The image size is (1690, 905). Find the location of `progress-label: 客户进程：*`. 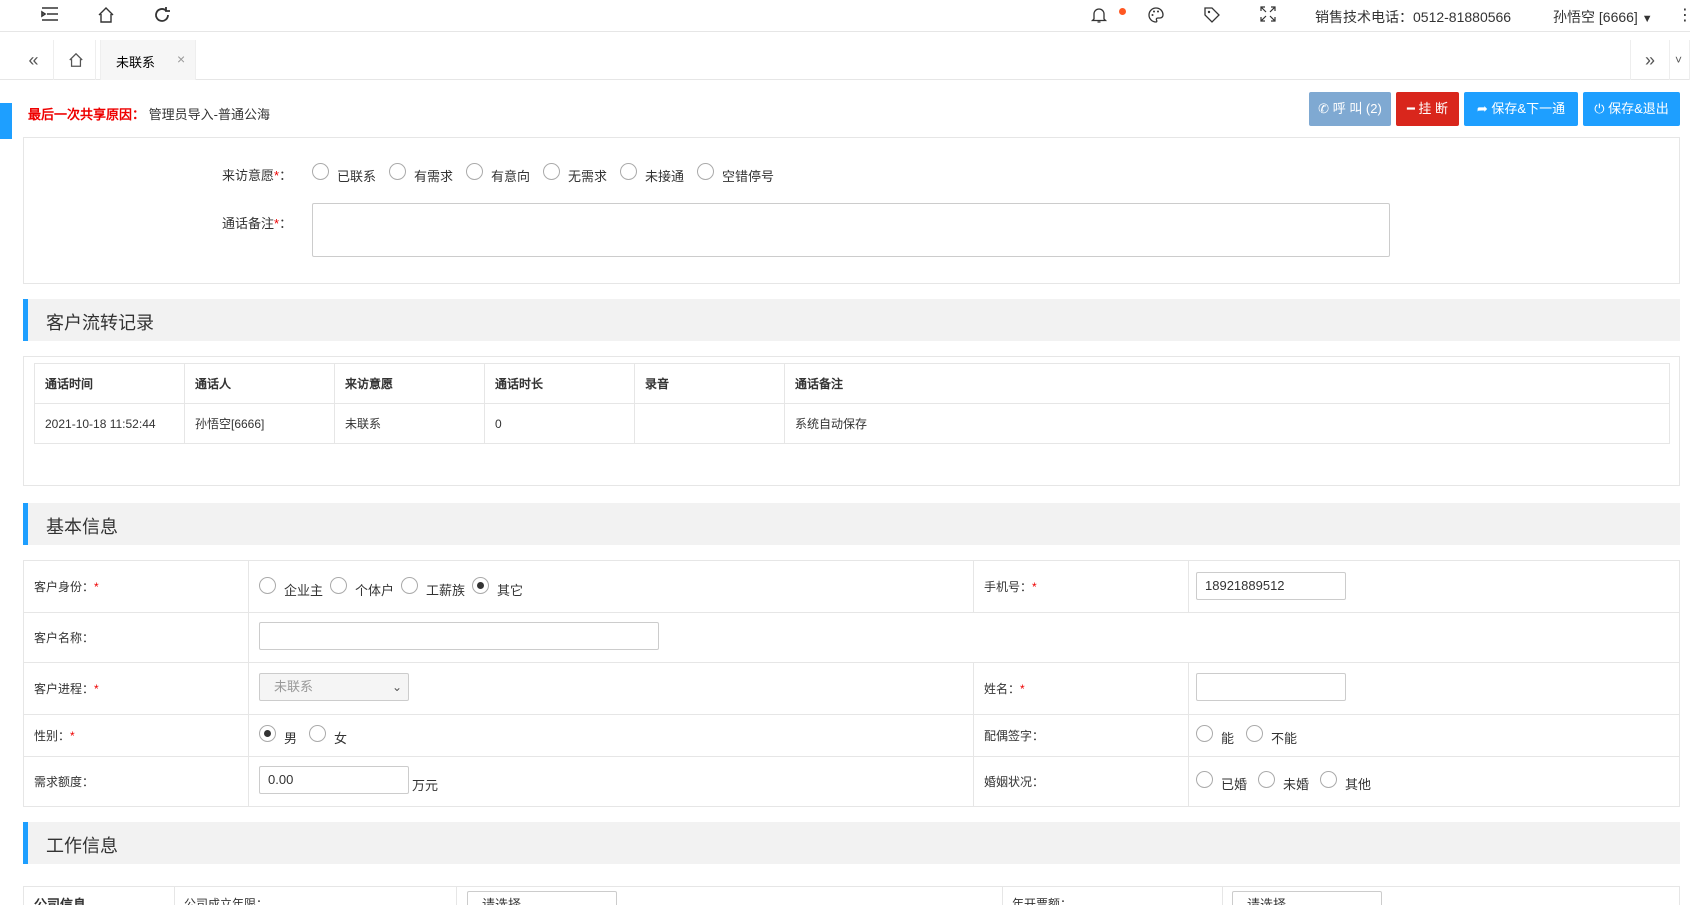

progress-label: 客户进程：* is located at coordinates (136, 688).